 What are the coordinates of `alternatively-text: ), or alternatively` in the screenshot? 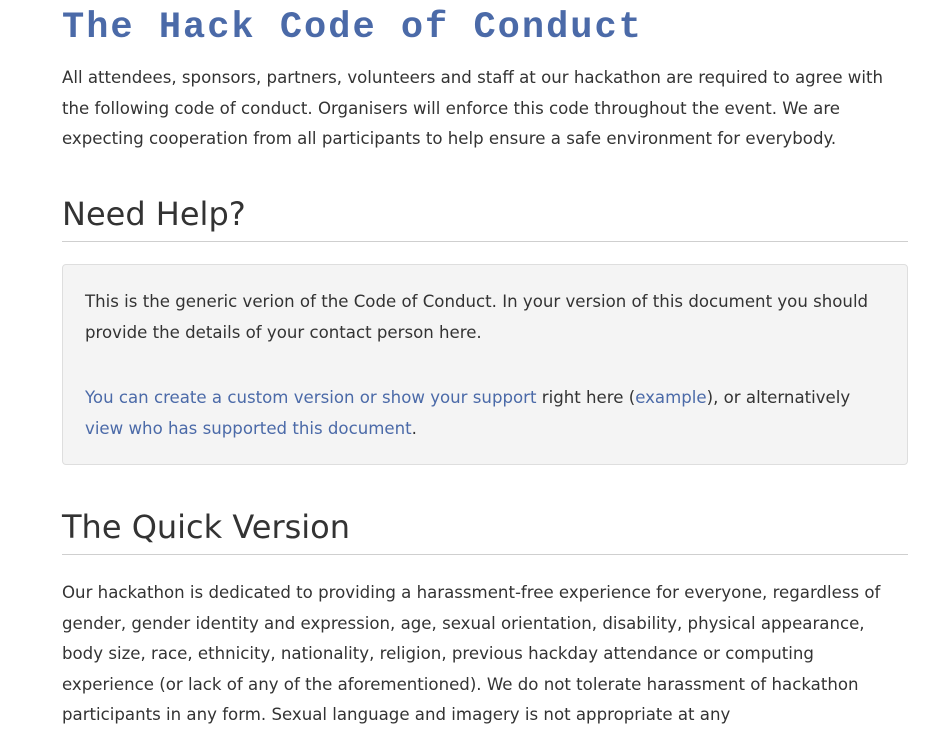 It's located at (778, 397).